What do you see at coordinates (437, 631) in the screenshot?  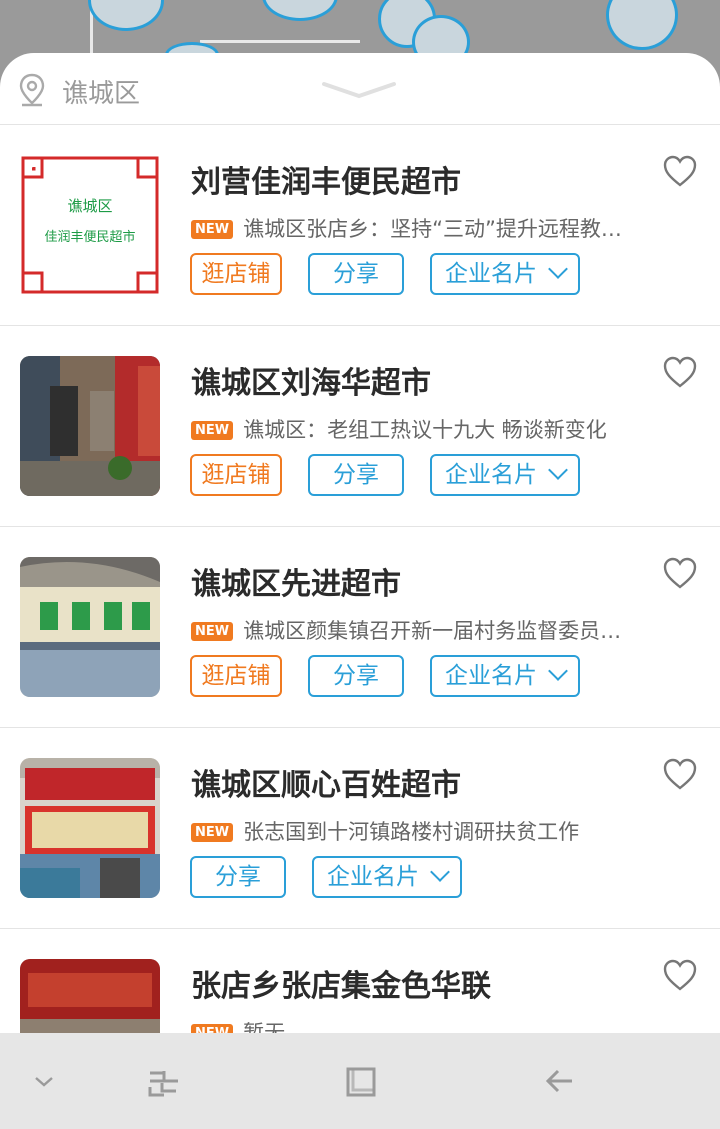 I see `news-text: 谯城区颜集镇召开新一届村务监督委员会会议` at bounding box center [437, 631].